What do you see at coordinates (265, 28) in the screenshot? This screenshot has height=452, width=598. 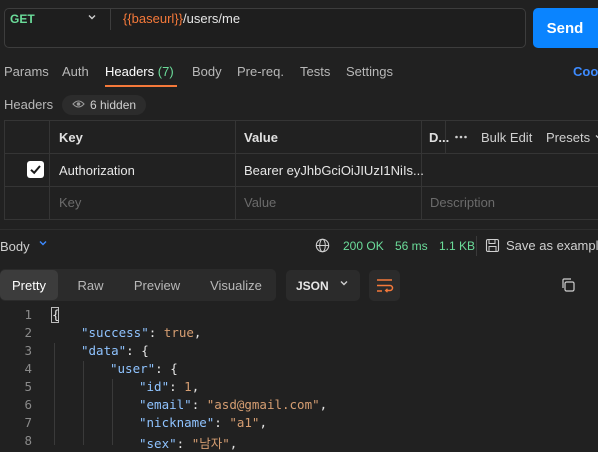 I see `url-bar` at bounding box center [265, 28].